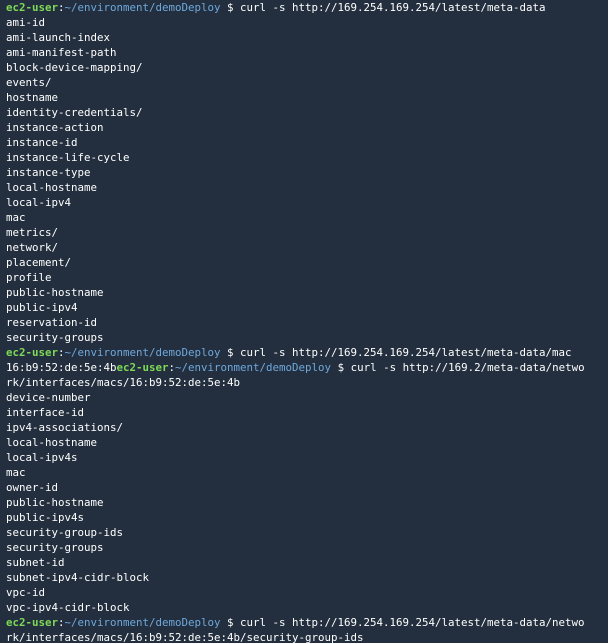 The height and width of the screenshot is (643, 608). What do you see at coordinates (29, 277) in the screenshot?
I see `line-text: profile` at bounding box center [29, 277].